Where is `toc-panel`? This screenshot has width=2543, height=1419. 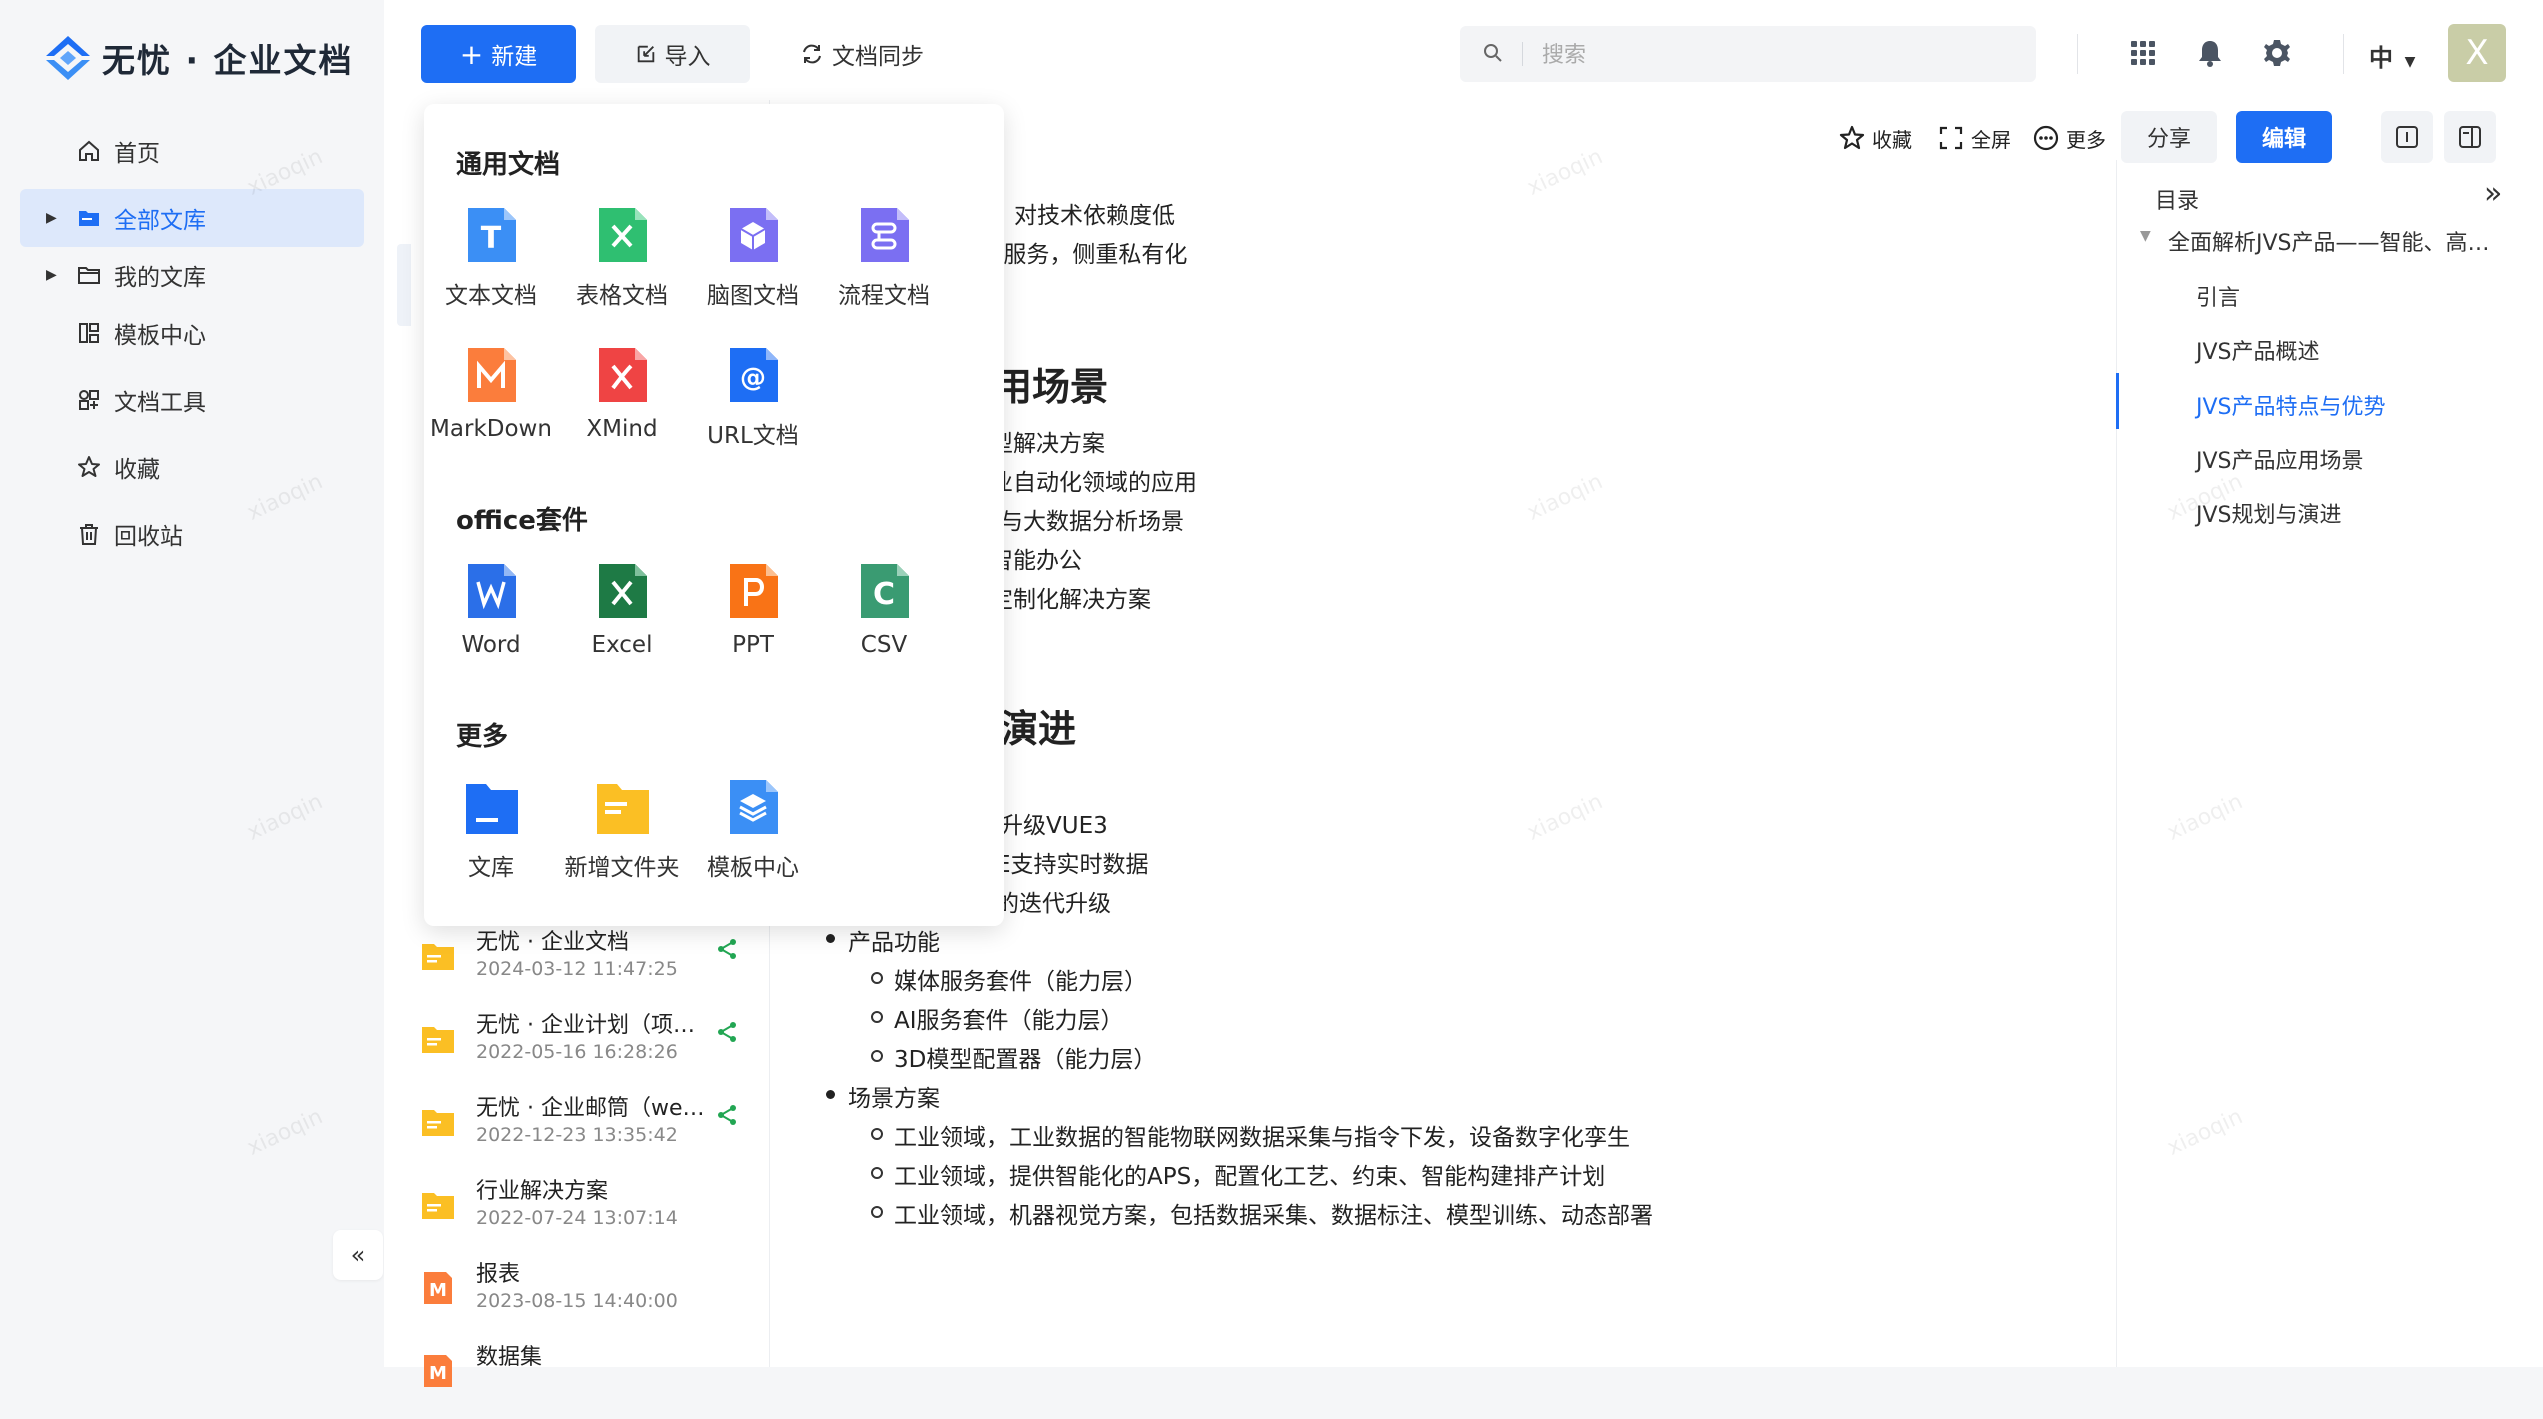 toc-panel is located at coordinates (2329, 763).